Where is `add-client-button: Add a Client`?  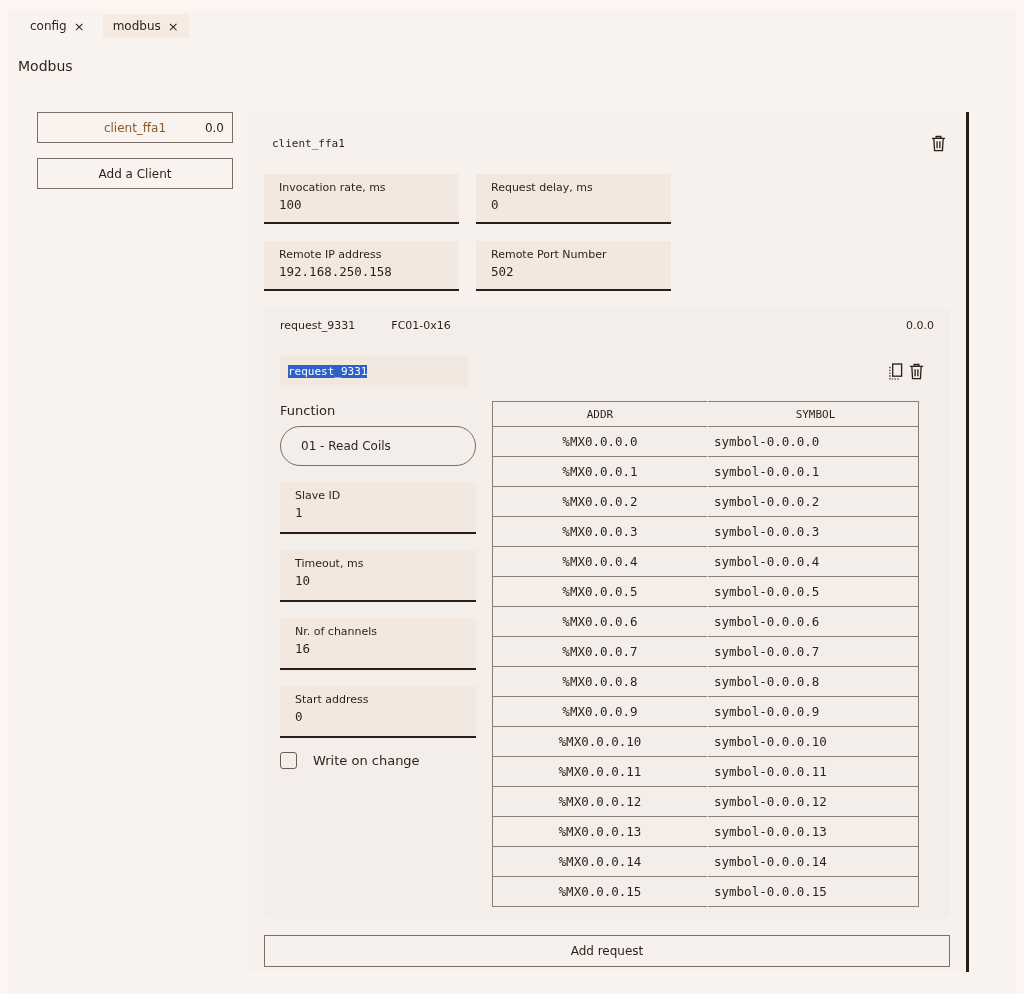 add-client-button: Add a Client is located at coordinates (135, 173).